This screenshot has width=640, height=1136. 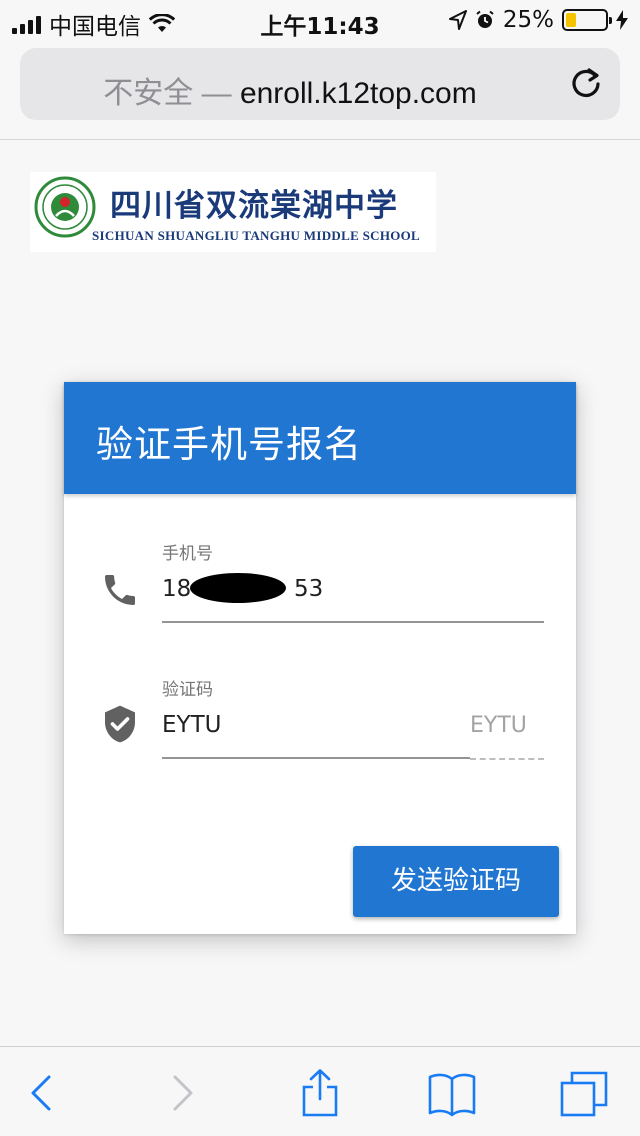 What do you see at coordinates (622, 20) in the screenshot?
I see `charging-bolt-icon` at bounding box center [622, 20].